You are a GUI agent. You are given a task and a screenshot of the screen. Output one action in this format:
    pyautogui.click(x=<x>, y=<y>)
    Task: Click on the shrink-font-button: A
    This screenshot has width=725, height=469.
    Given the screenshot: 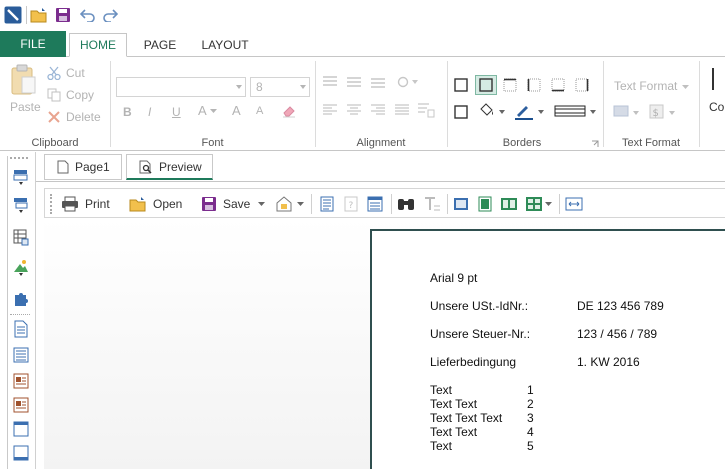 What is the action you would take?
    pyautogui.click(x=259, y=111)
    